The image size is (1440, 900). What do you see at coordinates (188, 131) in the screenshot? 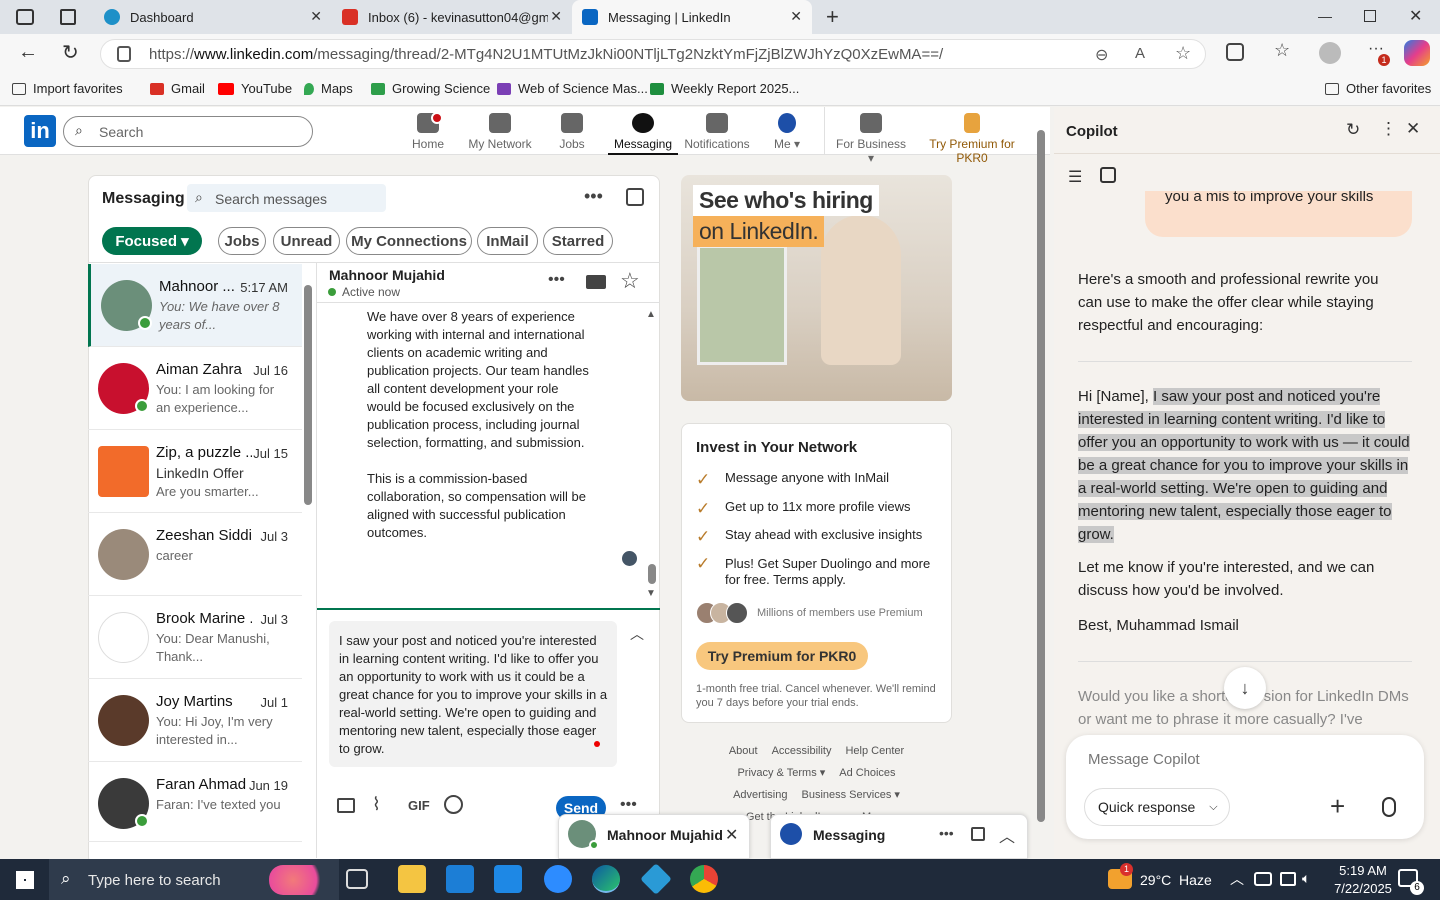
I see `global-search-box: ⌕ Search` at bounding box center [188, 131].